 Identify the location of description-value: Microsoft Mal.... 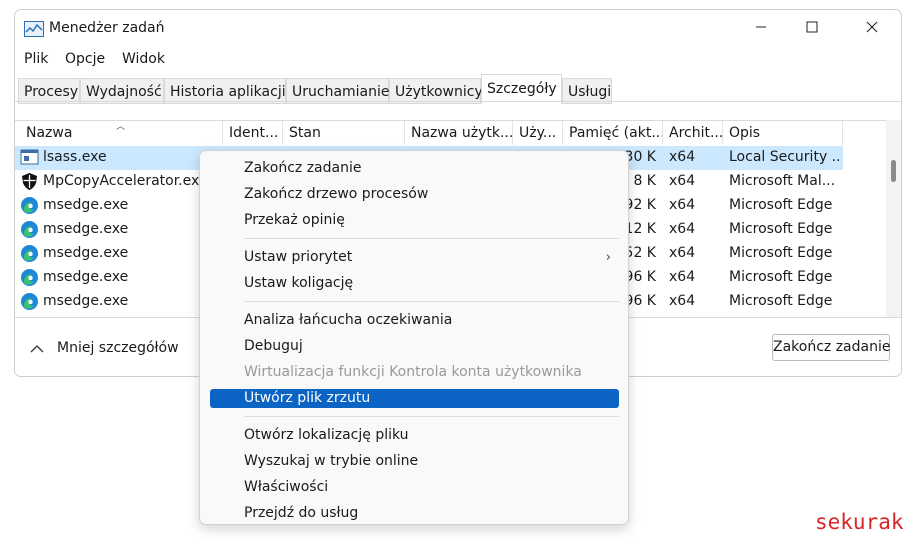
(782, 181).